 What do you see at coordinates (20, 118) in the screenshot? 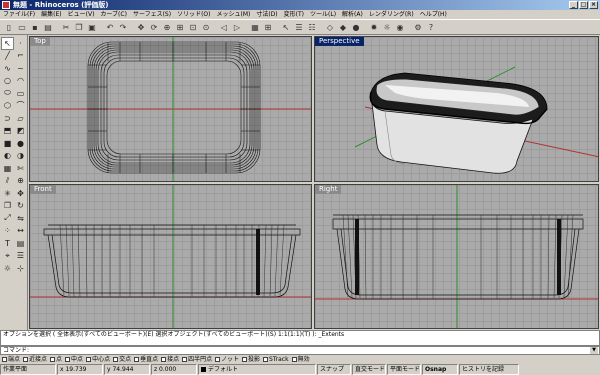
I see `surface-icon: ▱` at bounding box center [20, 118].